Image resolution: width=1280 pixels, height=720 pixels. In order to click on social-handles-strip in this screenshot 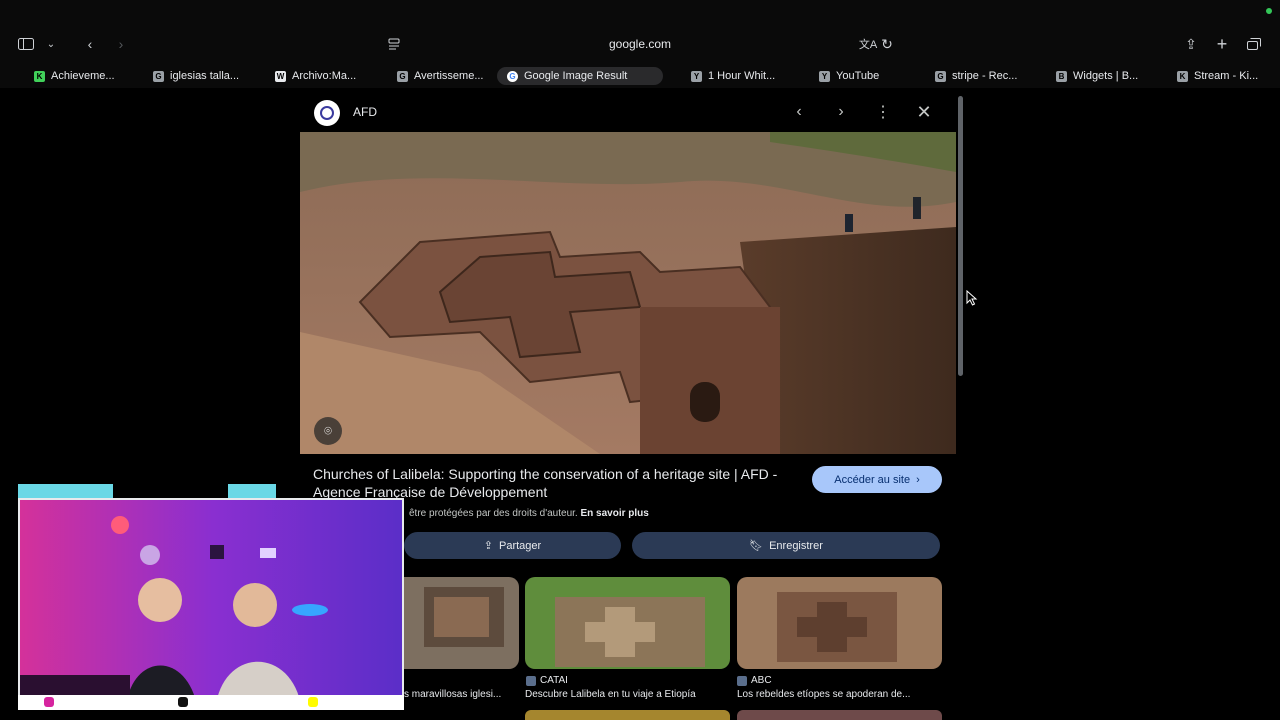, I will do `click(211, 702)`.